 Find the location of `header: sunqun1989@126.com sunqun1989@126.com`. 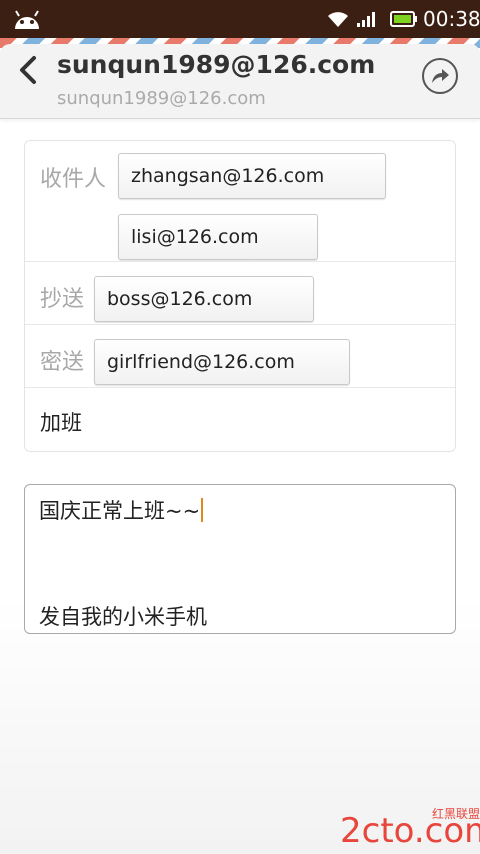

header: sunqun1989@126.com sunqun1989@126.com is located at coordinates (240, 81).